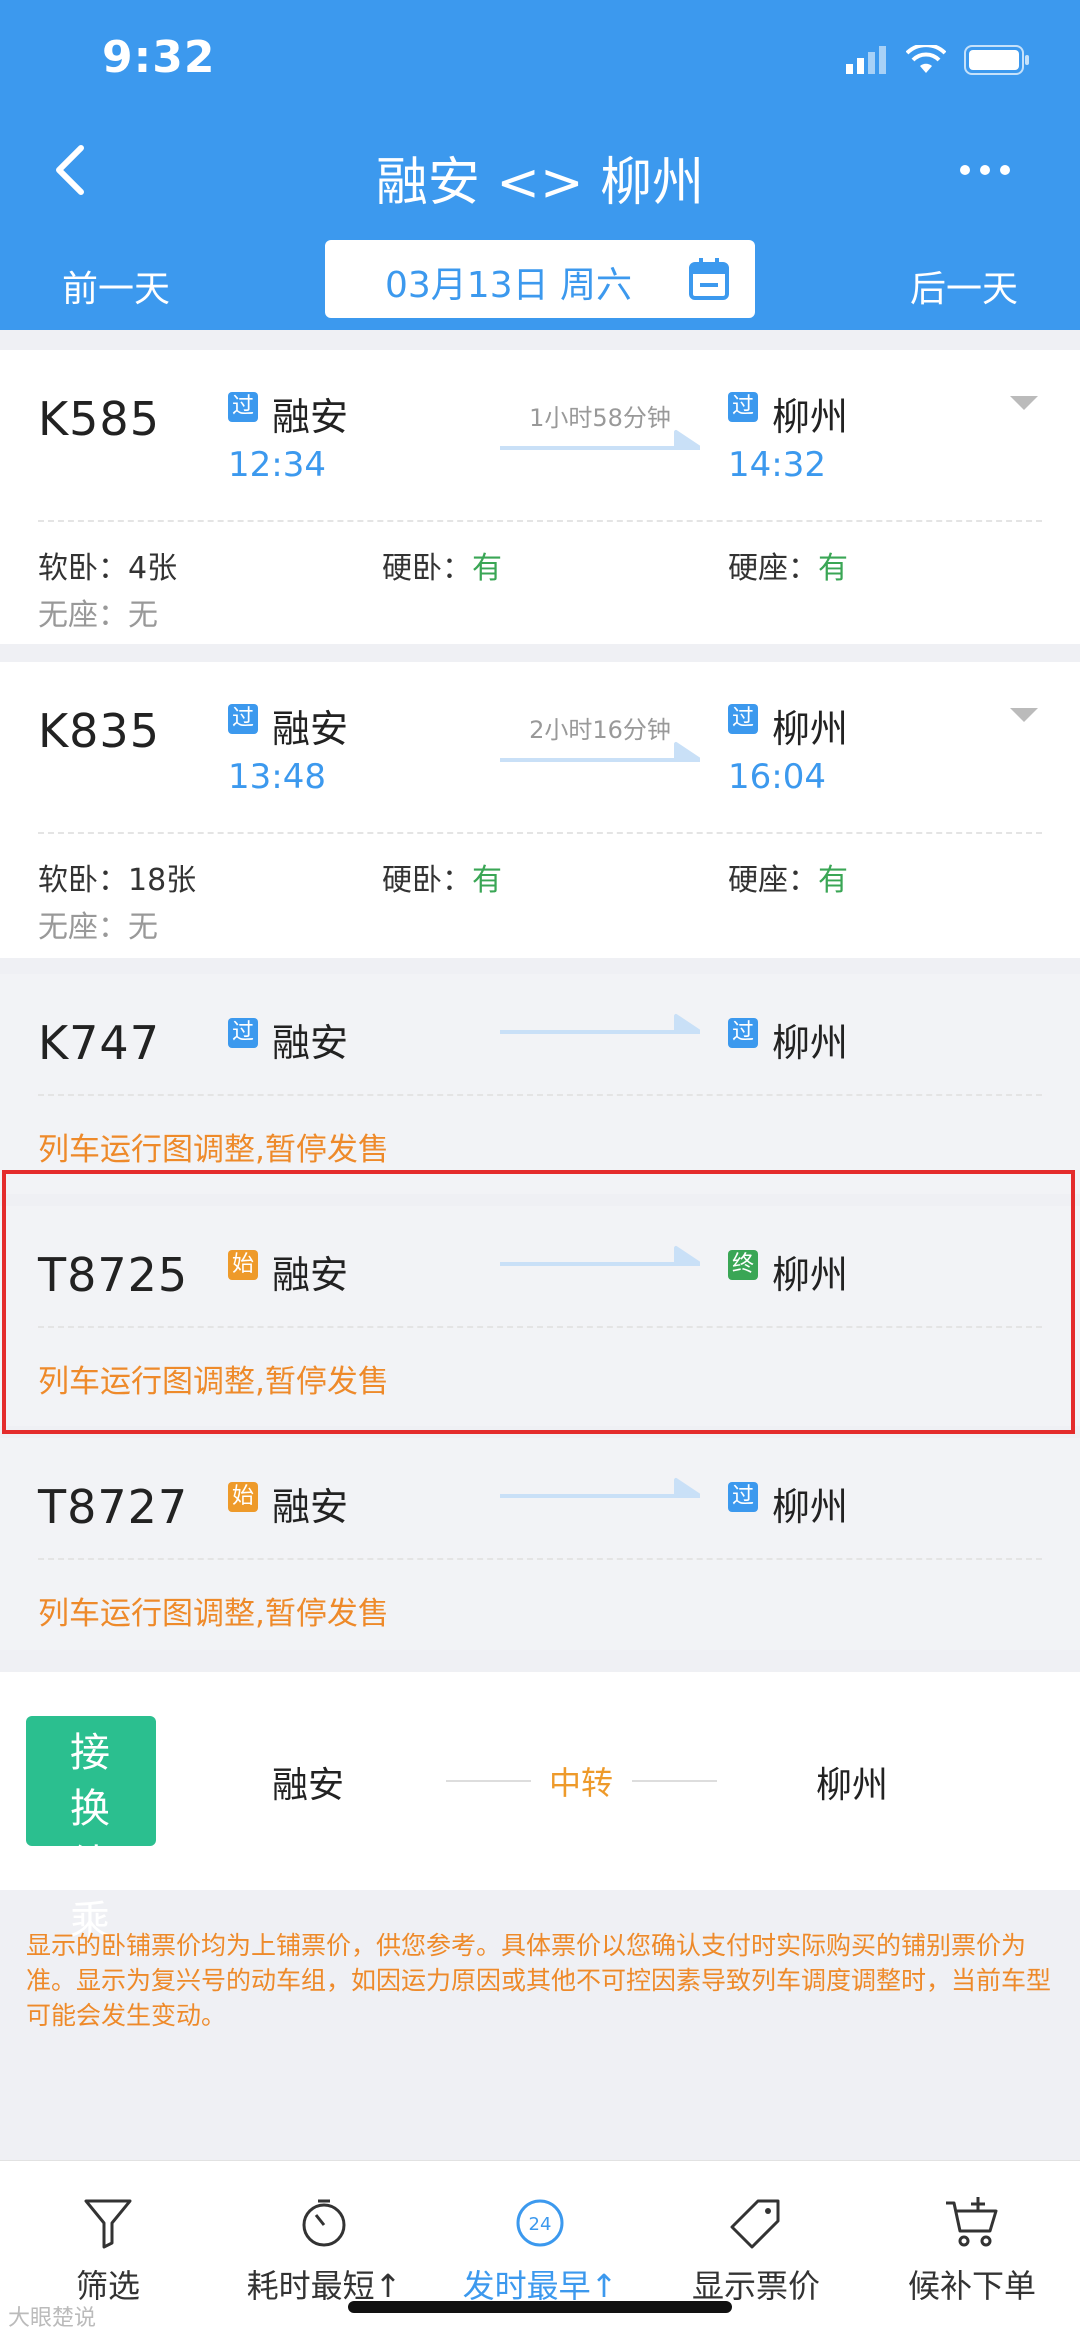 This screenshot has height=2337, width=1080. Describe the element at coordinates (277, 465) in the screenshot. I see `depart-time: 12:34` at that location.